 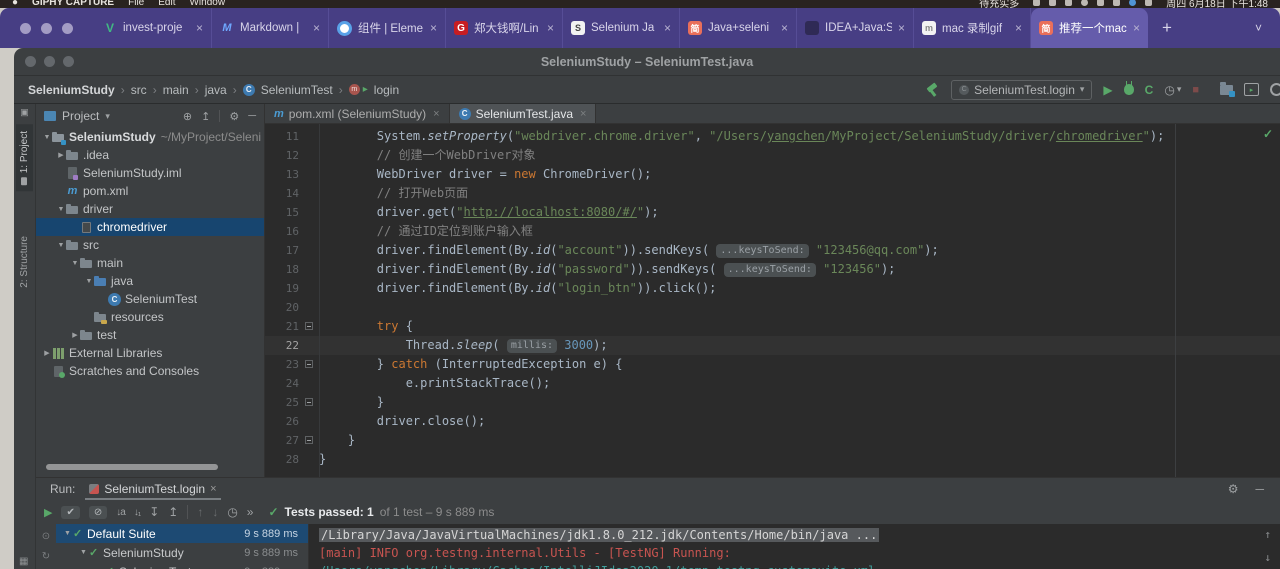 What do you see at coordinates (772, 364) in the screenshot?
I see `code-line: 23 } catch (InterruptedException e) {` at bounding box center [772, 364].